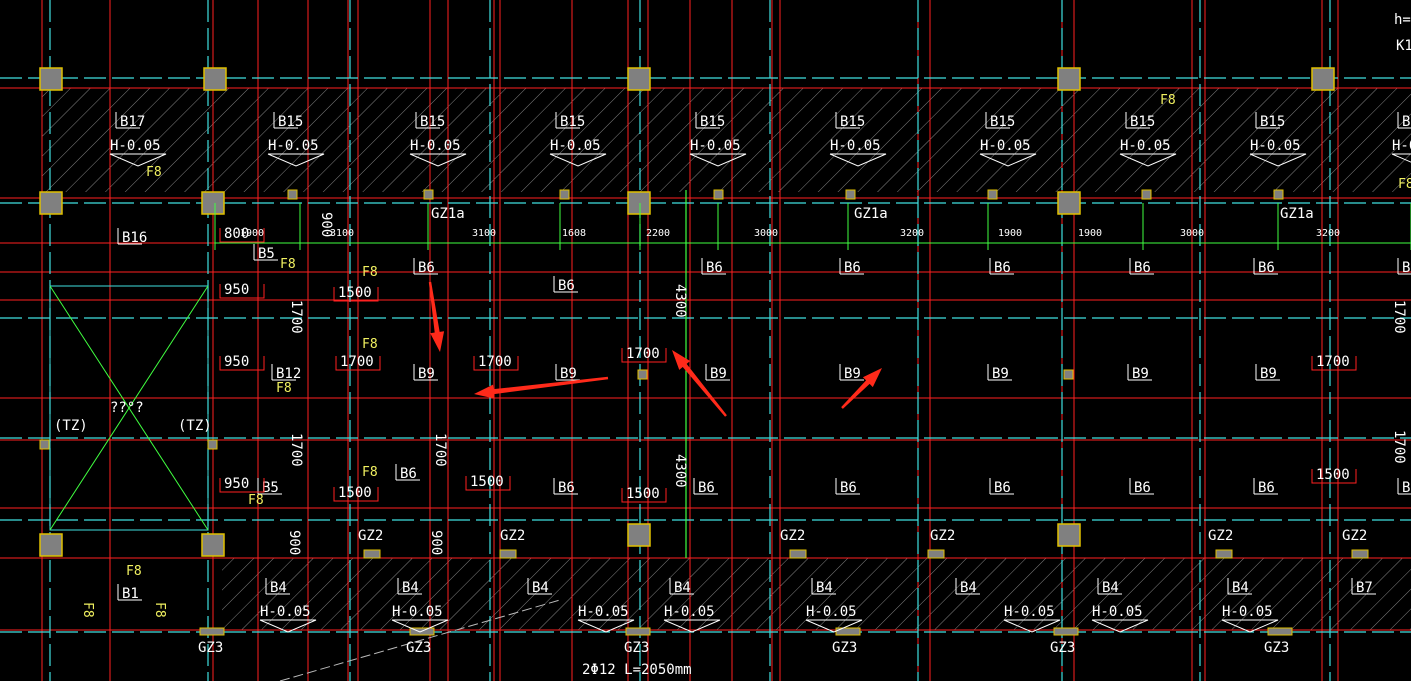 The width and height of the screenshot is (1411, 681). Describe the element at coordinates (236, 234) in the screenshot. I see `rebar-dim: 800` at that location.